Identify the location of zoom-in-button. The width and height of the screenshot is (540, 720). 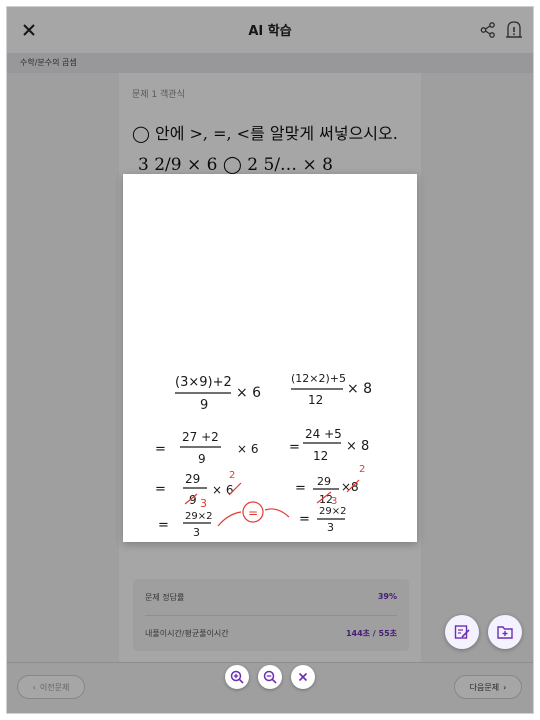
(237, 677).